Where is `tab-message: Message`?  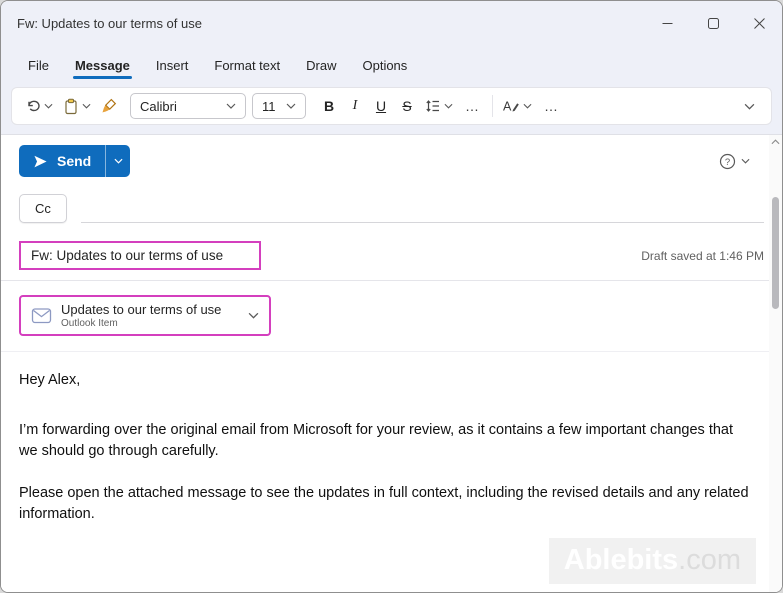
tab-message: Message is located at coordinates (102, 66).